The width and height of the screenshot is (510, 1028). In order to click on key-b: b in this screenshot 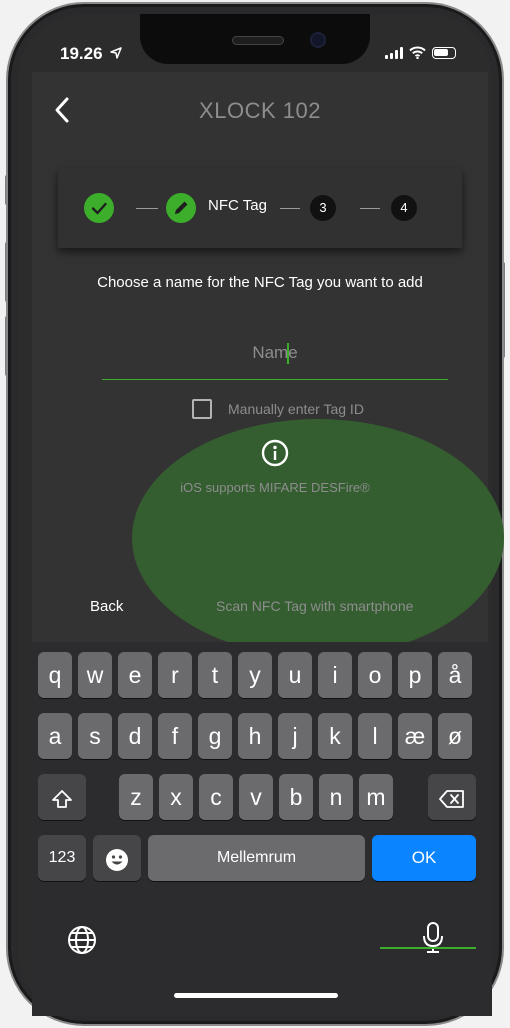, I will do `click(296, 797)`.